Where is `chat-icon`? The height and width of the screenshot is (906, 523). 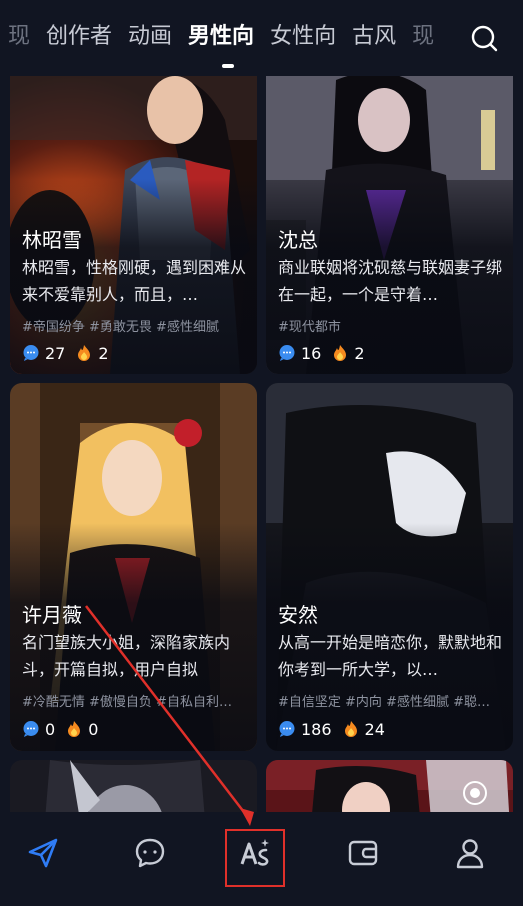
chat-icon is located at coordinates (150, 853).